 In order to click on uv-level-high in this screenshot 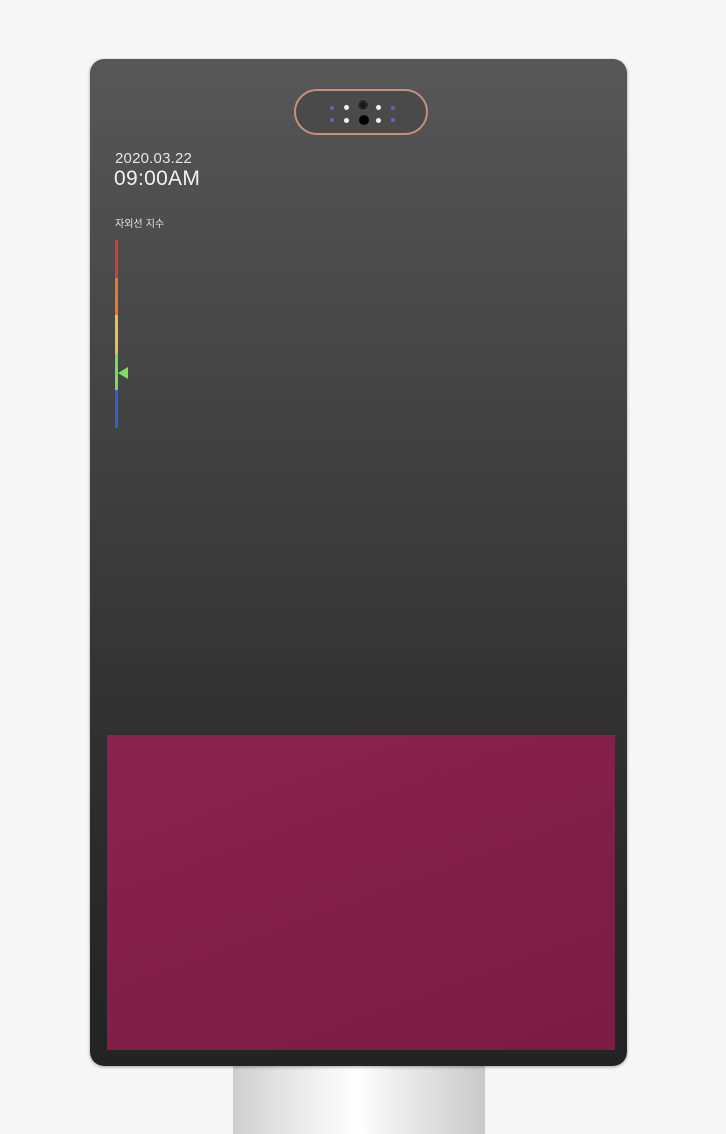, I will do `click(116, 296)`.